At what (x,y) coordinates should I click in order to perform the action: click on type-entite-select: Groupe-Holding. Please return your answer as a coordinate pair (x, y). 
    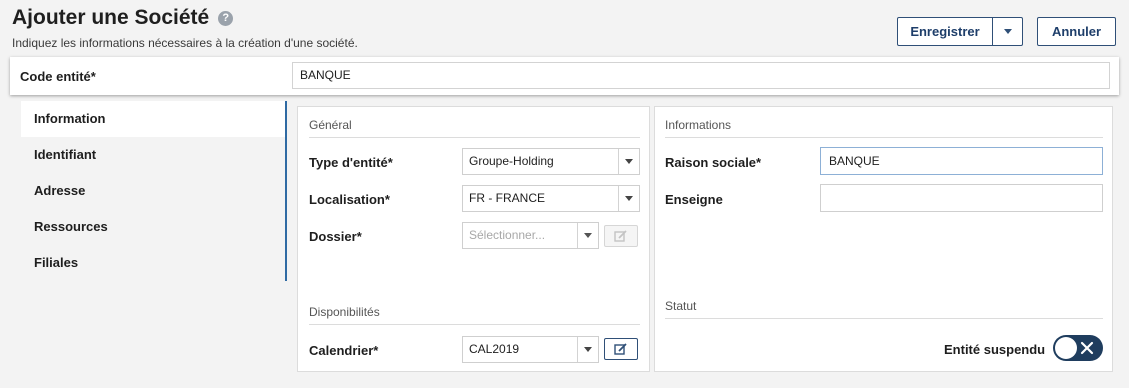
    Looking at the image, I should click on (551, 161).